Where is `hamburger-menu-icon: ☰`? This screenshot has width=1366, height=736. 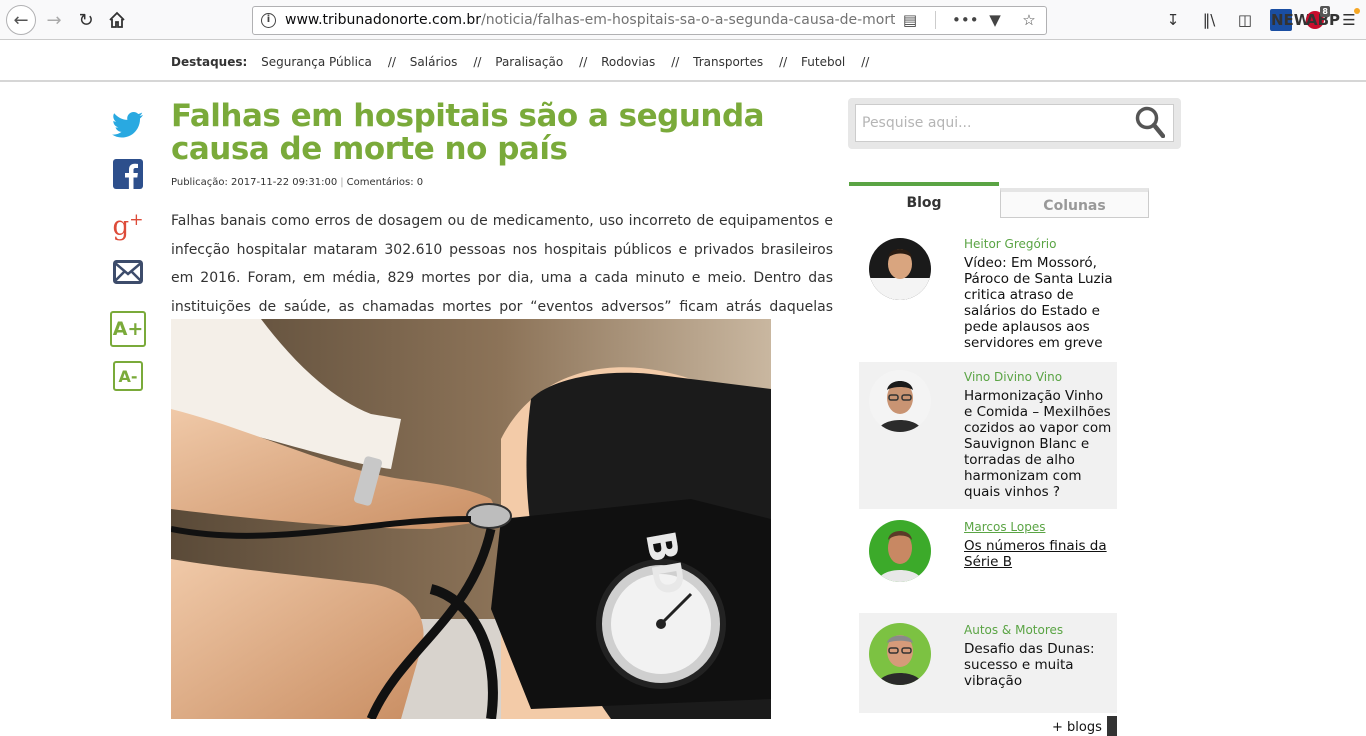 hamburger-menu-icon: ☰ is located at coordinates (1349, 18).